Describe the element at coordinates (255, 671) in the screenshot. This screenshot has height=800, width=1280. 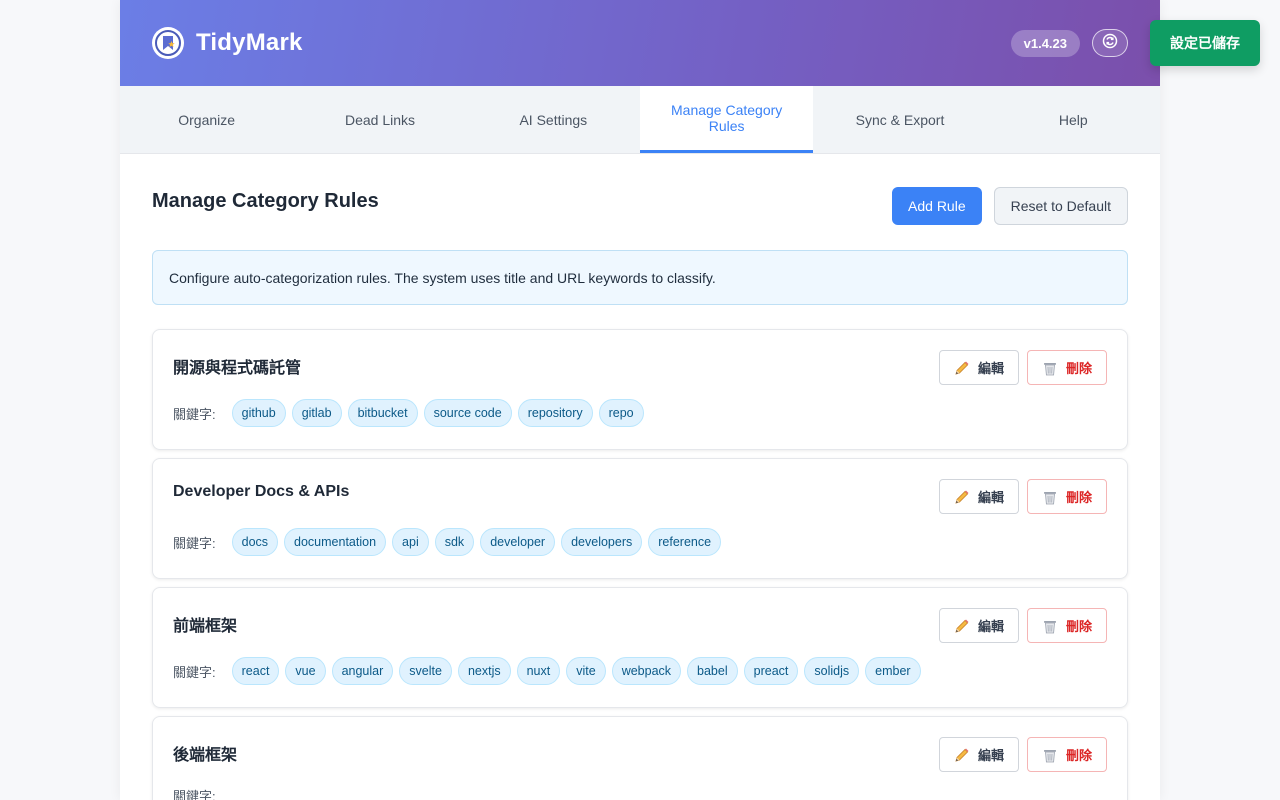
I see `keyword-chip: react` at that location.